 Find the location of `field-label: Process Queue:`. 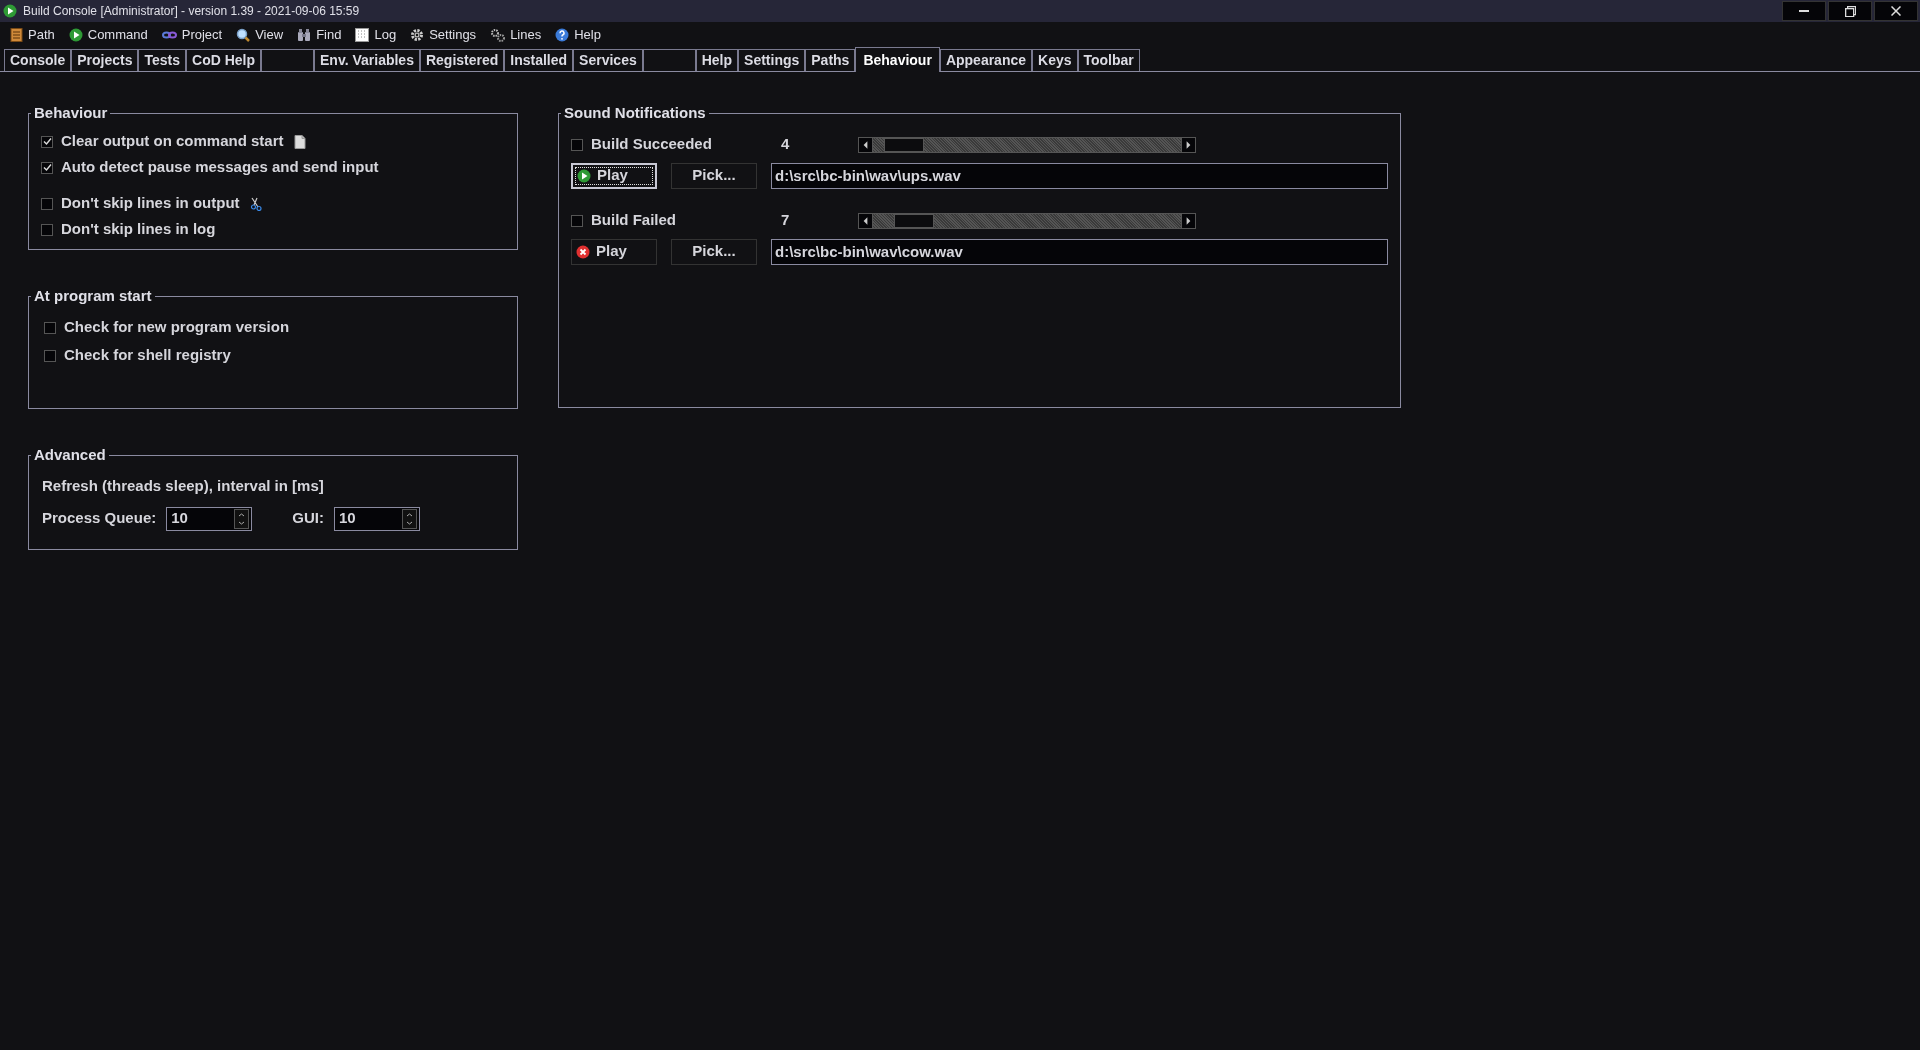

field-label: Process Queue: is located at coordinates (99, 518).